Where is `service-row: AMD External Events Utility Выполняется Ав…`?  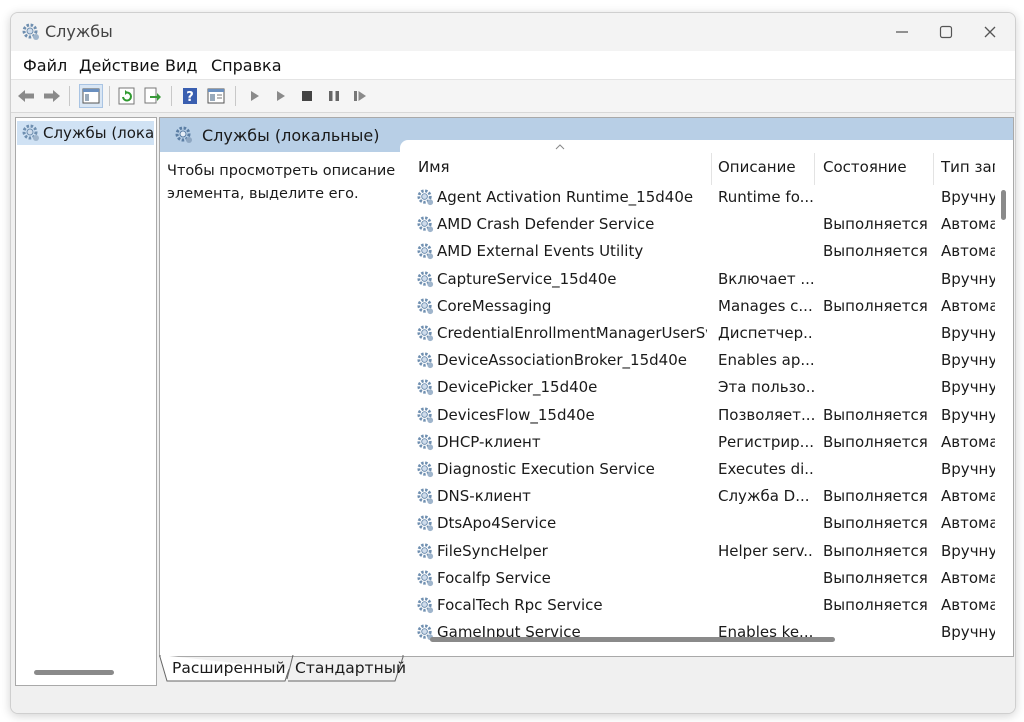
service-row: AMD External Events Utility Выполняется Ав… is located at coordinates (697, 251).